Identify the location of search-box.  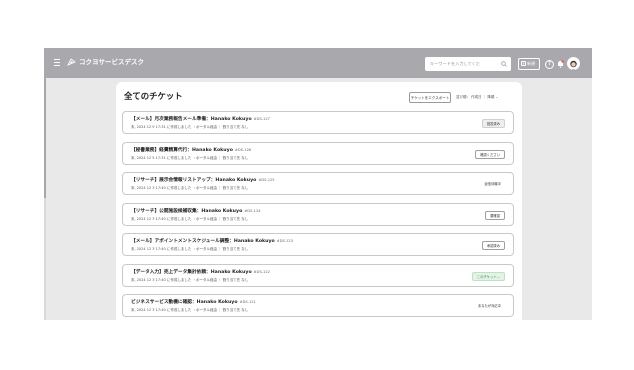
(468, 64).